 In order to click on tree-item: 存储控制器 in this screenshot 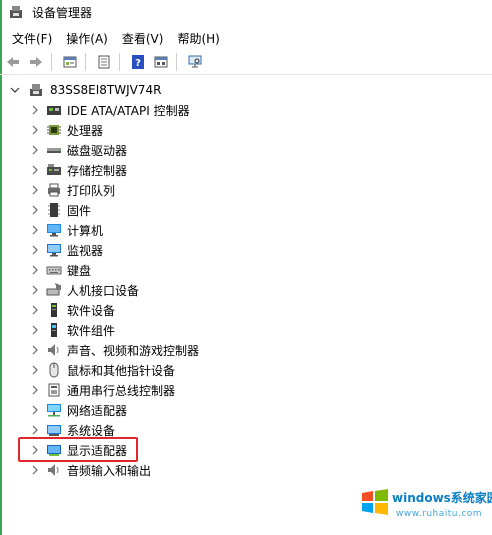, I will do `click(63, 170)`.